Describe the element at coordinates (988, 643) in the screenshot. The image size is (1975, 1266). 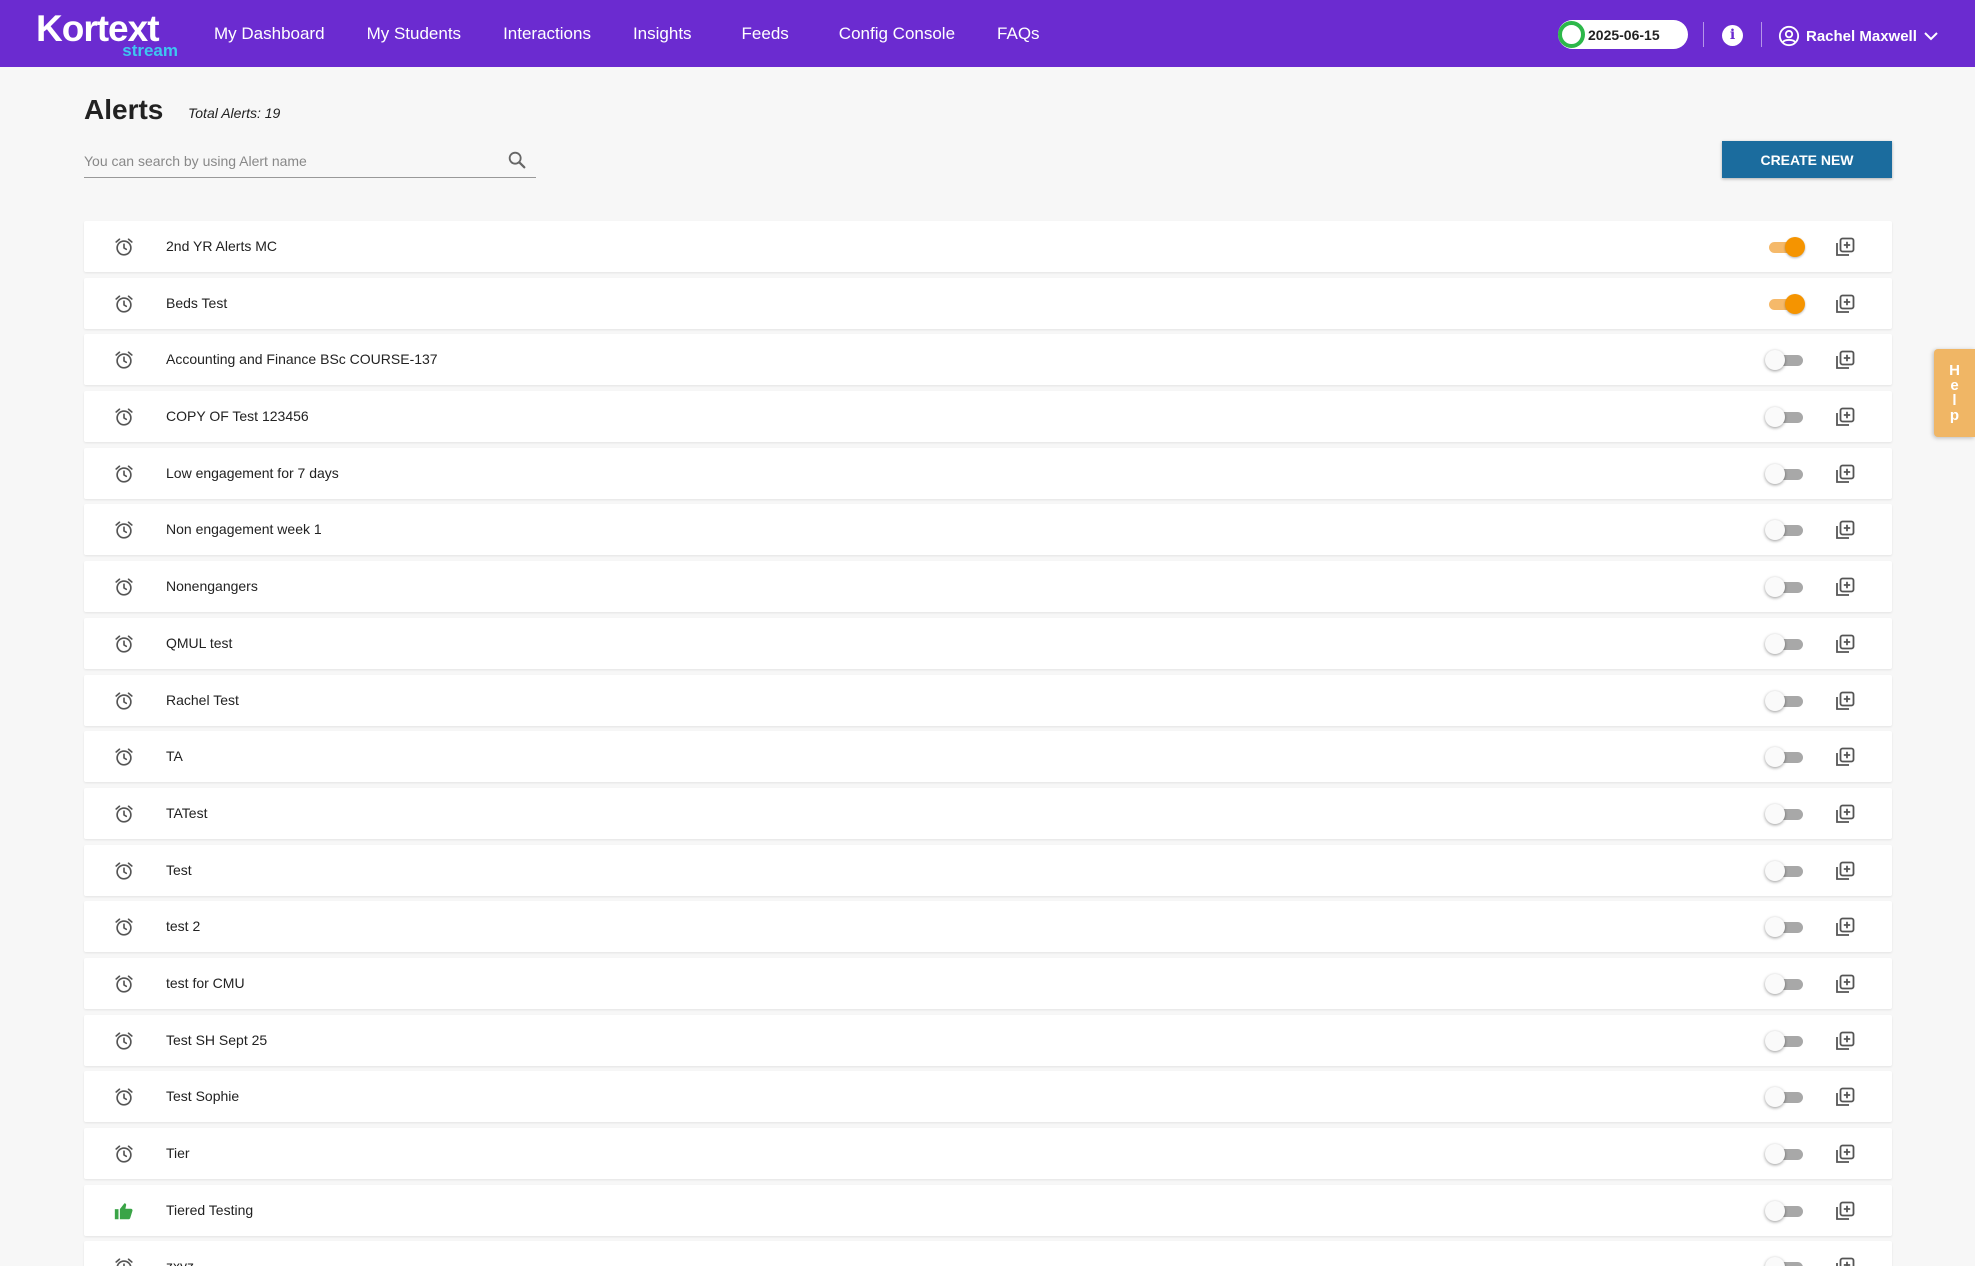
I see `alert-row: QMUL test` at that location.